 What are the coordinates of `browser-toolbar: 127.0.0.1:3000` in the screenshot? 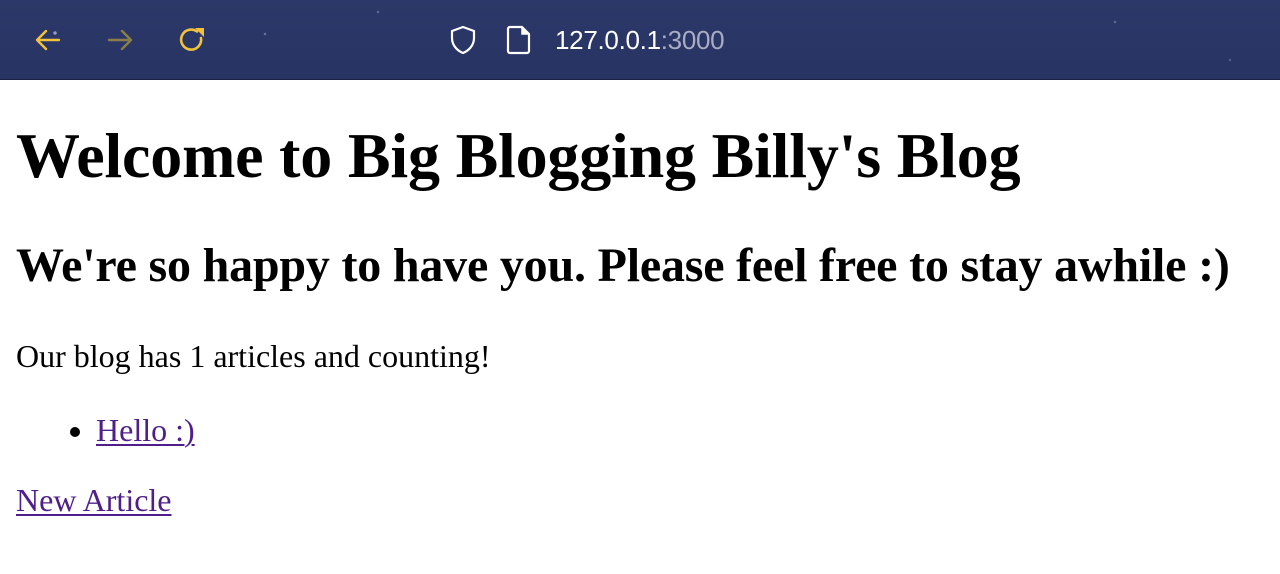 It's located at (640, 40).